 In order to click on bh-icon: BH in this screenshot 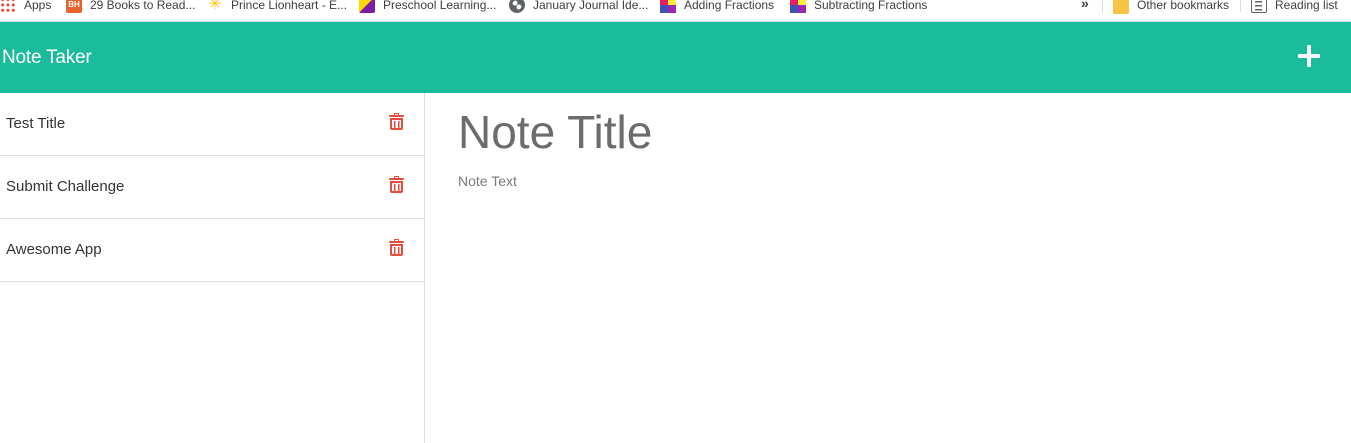, I will do `click(74, 6)`.